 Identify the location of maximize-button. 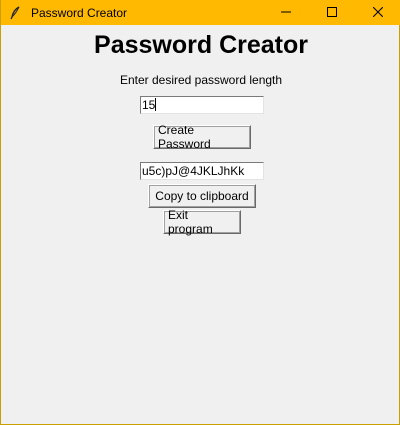
(332, 12).